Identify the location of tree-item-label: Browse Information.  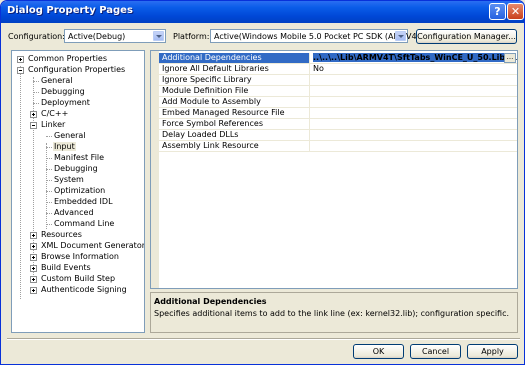
(80, 256).